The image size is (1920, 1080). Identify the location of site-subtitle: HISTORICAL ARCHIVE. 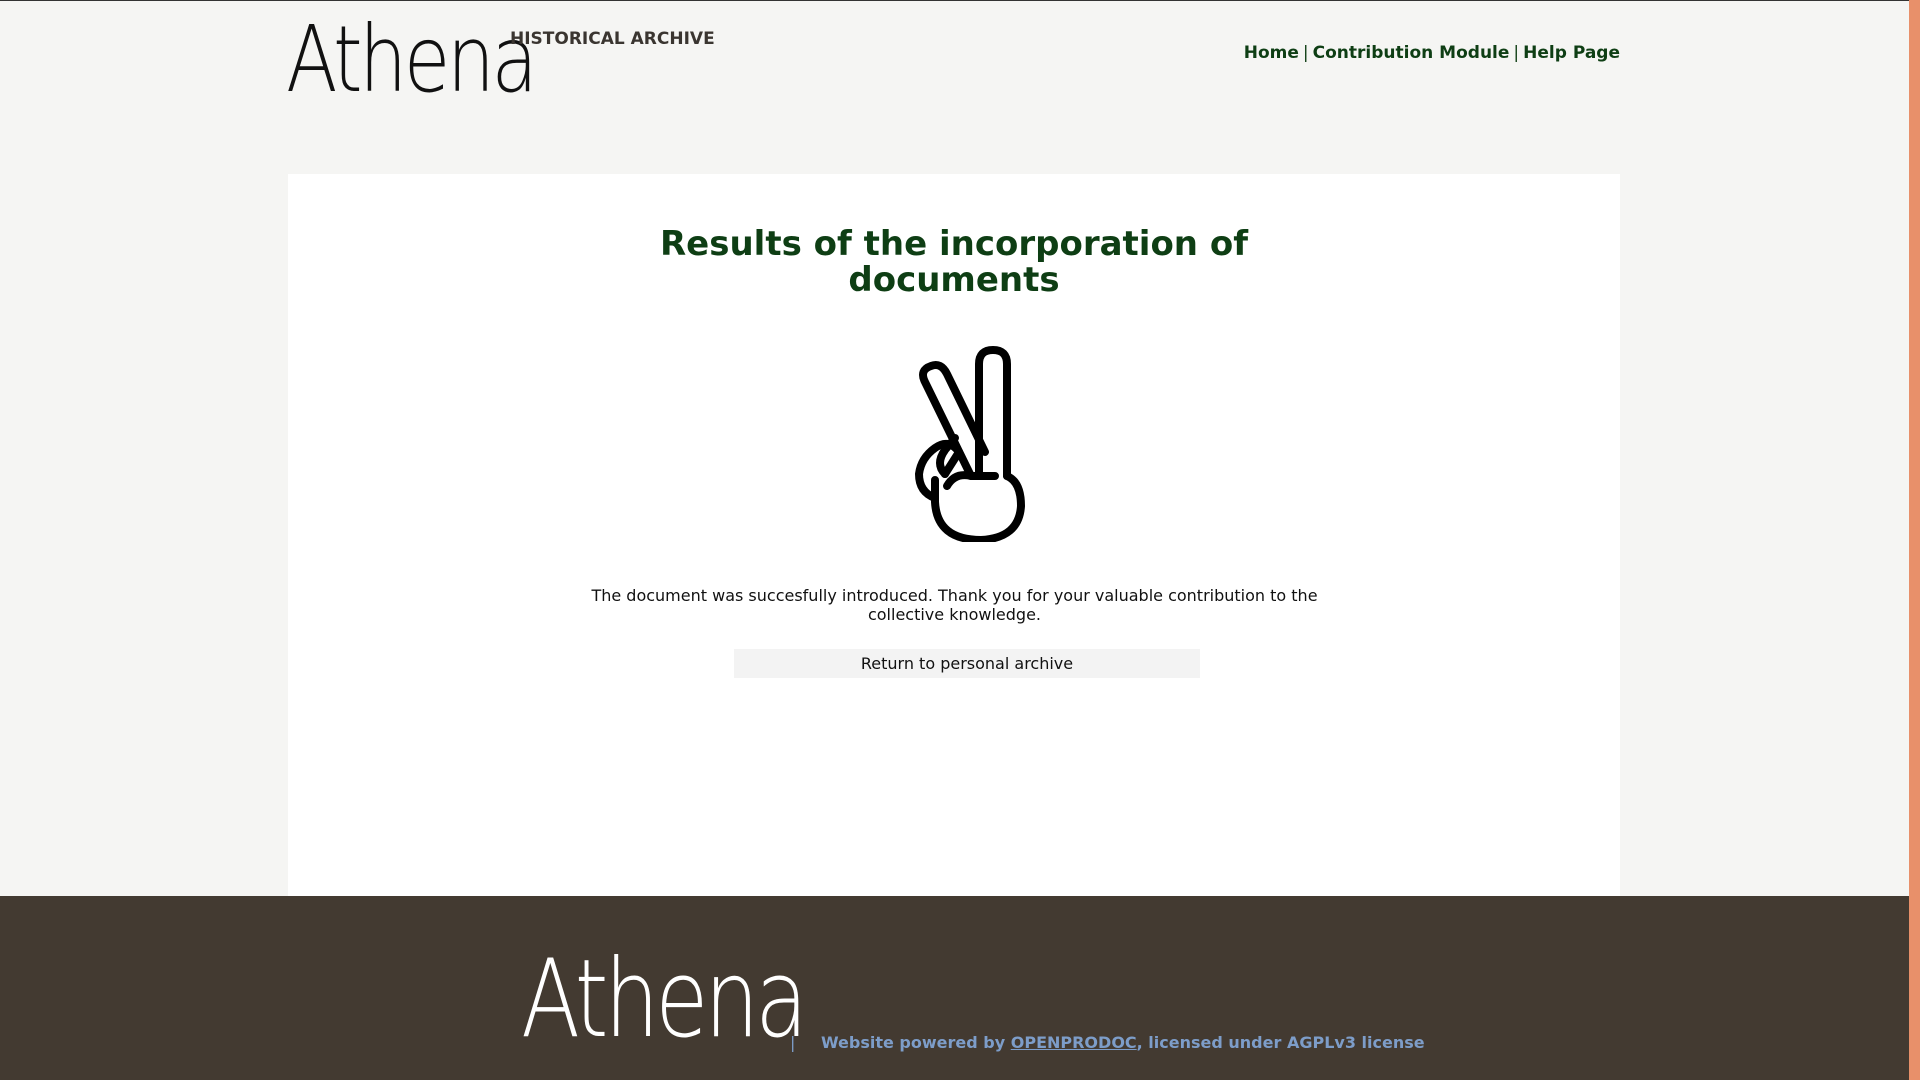
(612, 39).